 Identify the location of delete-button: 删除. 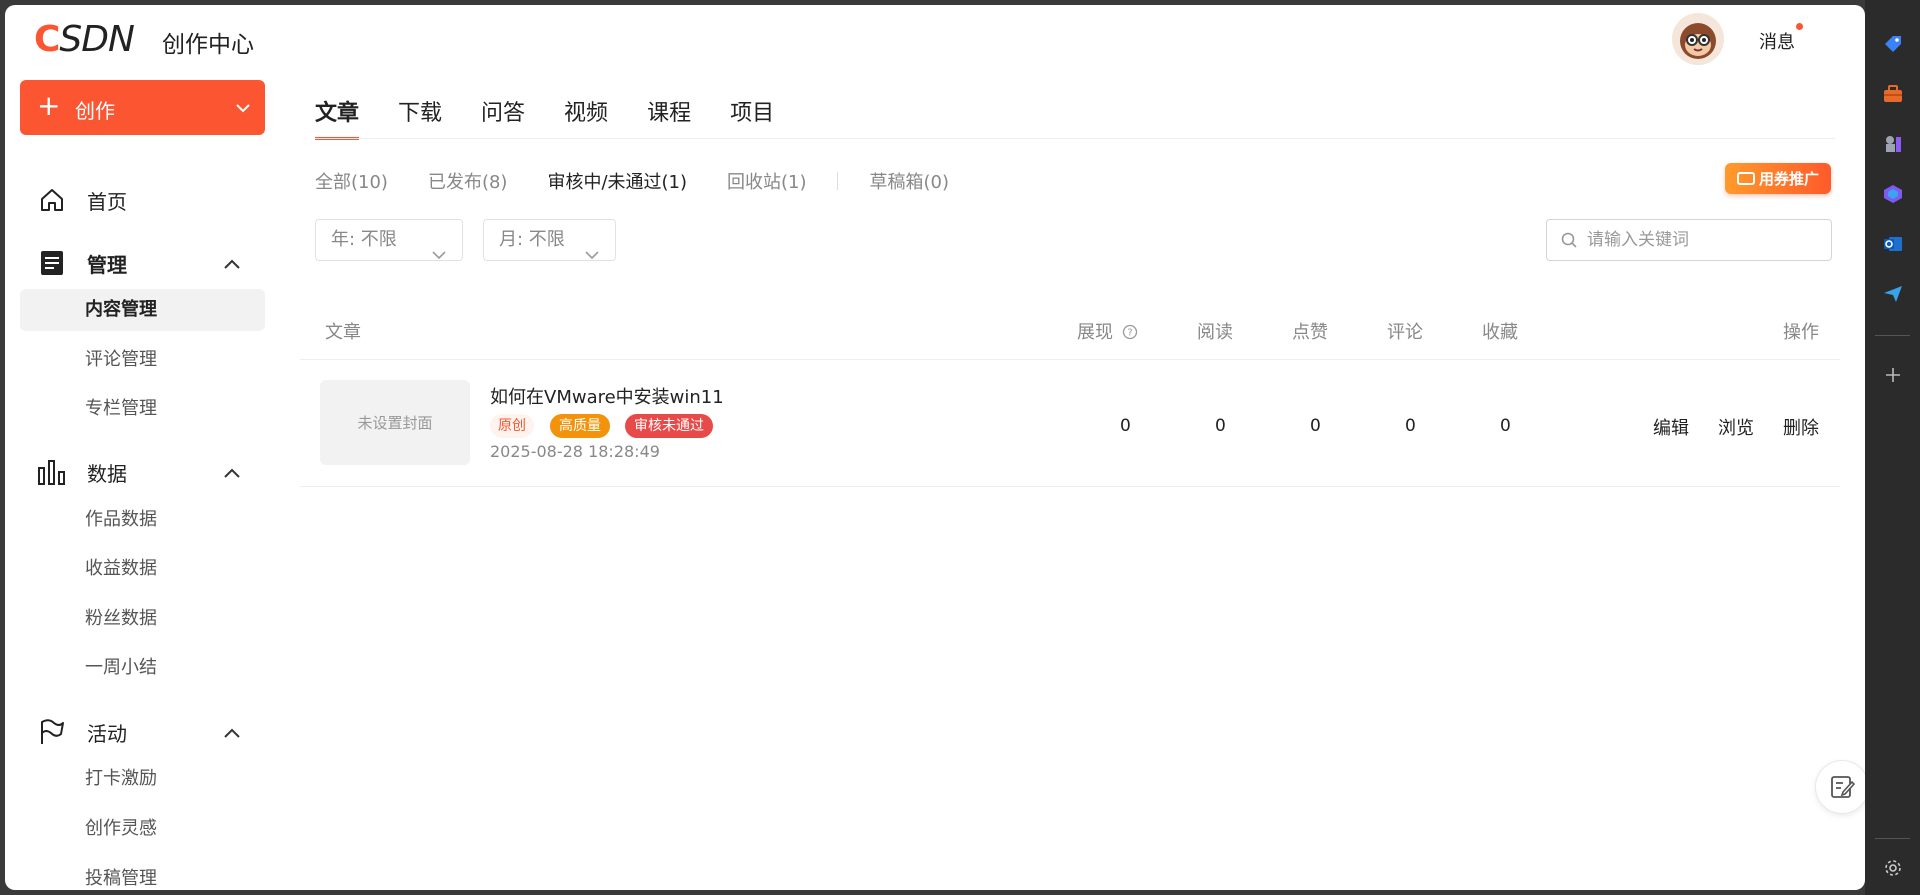
(1801, 427).